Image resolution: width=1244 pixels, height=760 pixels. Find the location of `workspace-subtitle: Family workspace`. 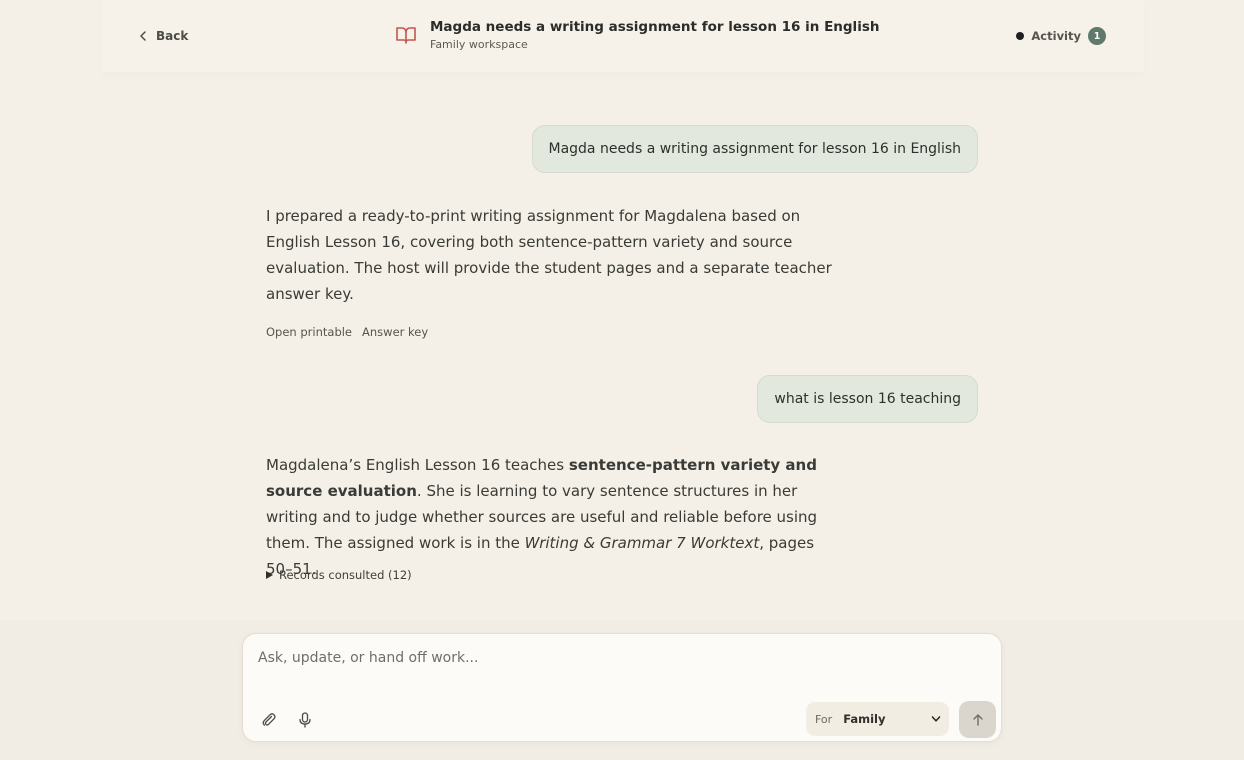

workspace-subtitle: Family workspace is located at coordinates (479, 44).